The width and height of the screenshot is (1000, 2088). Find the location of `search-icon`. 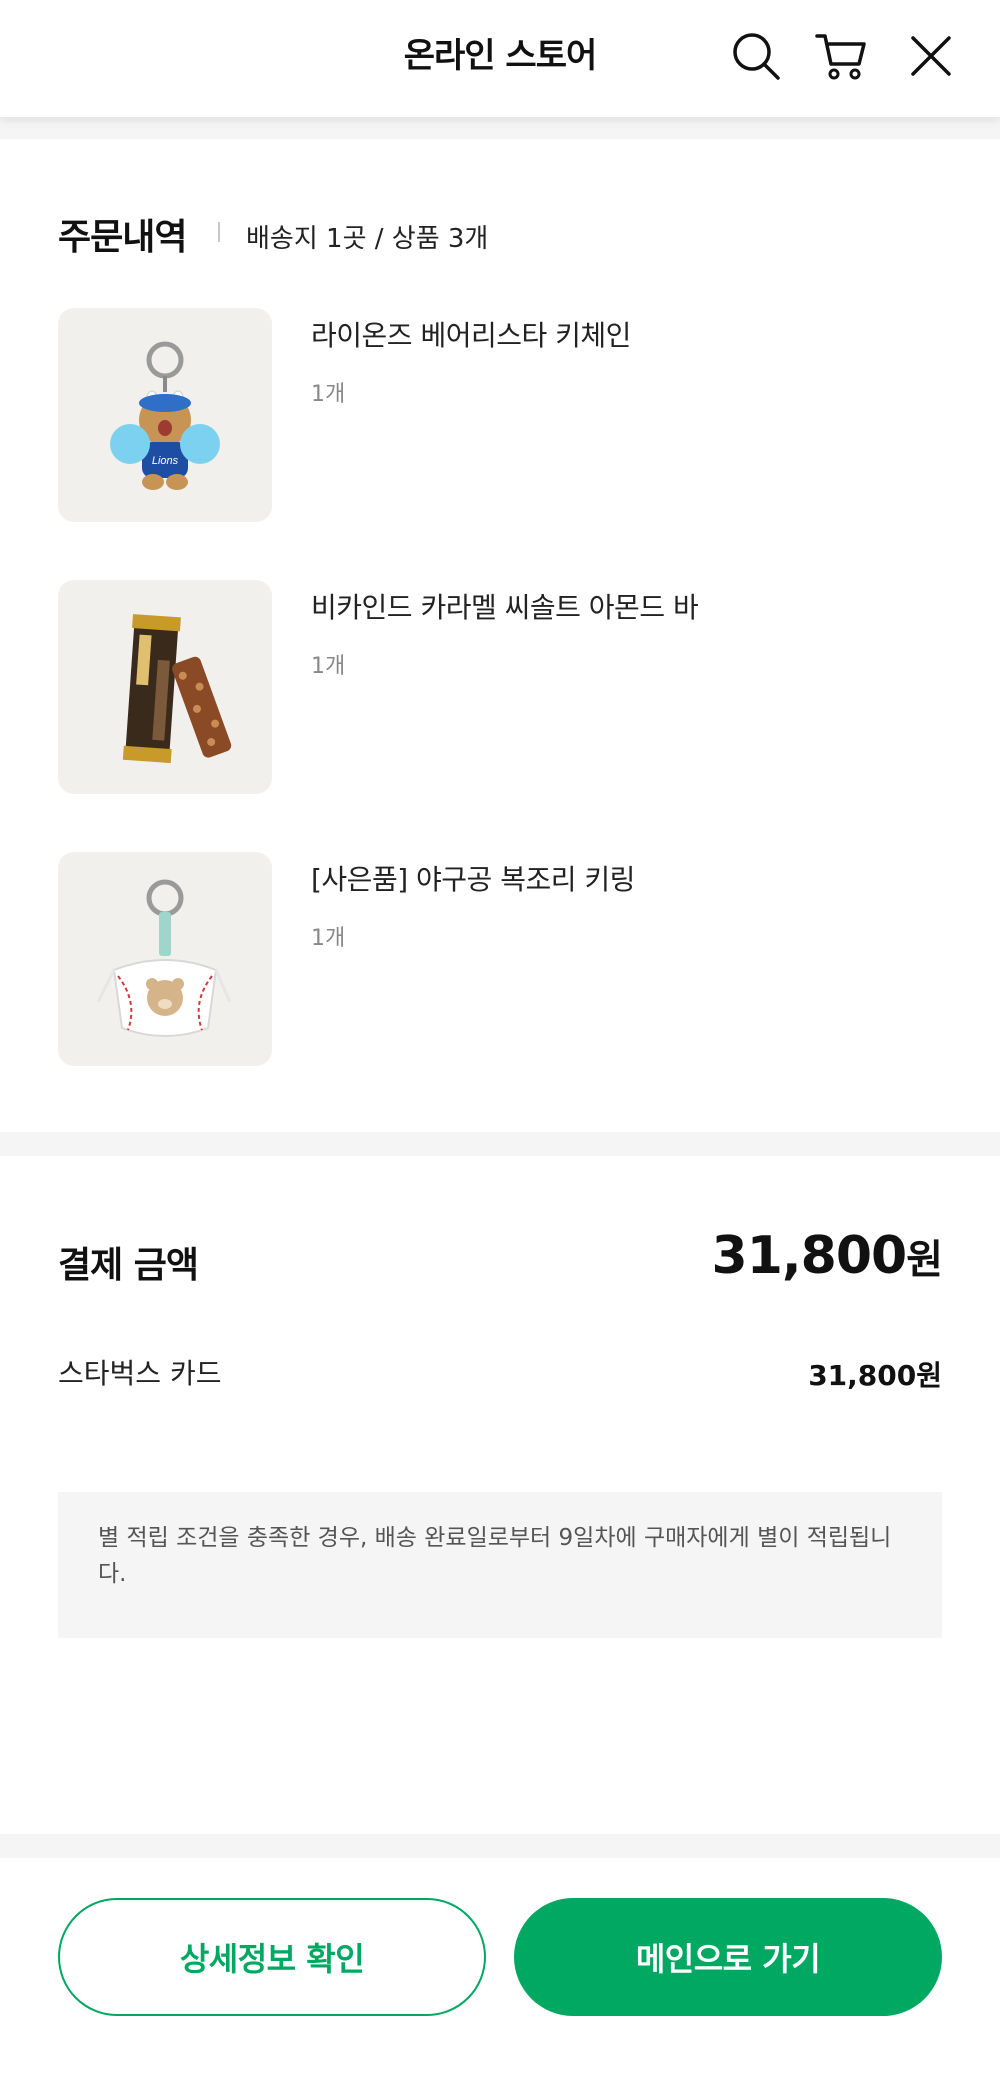

search-icon is located at coordinates (756, 56).